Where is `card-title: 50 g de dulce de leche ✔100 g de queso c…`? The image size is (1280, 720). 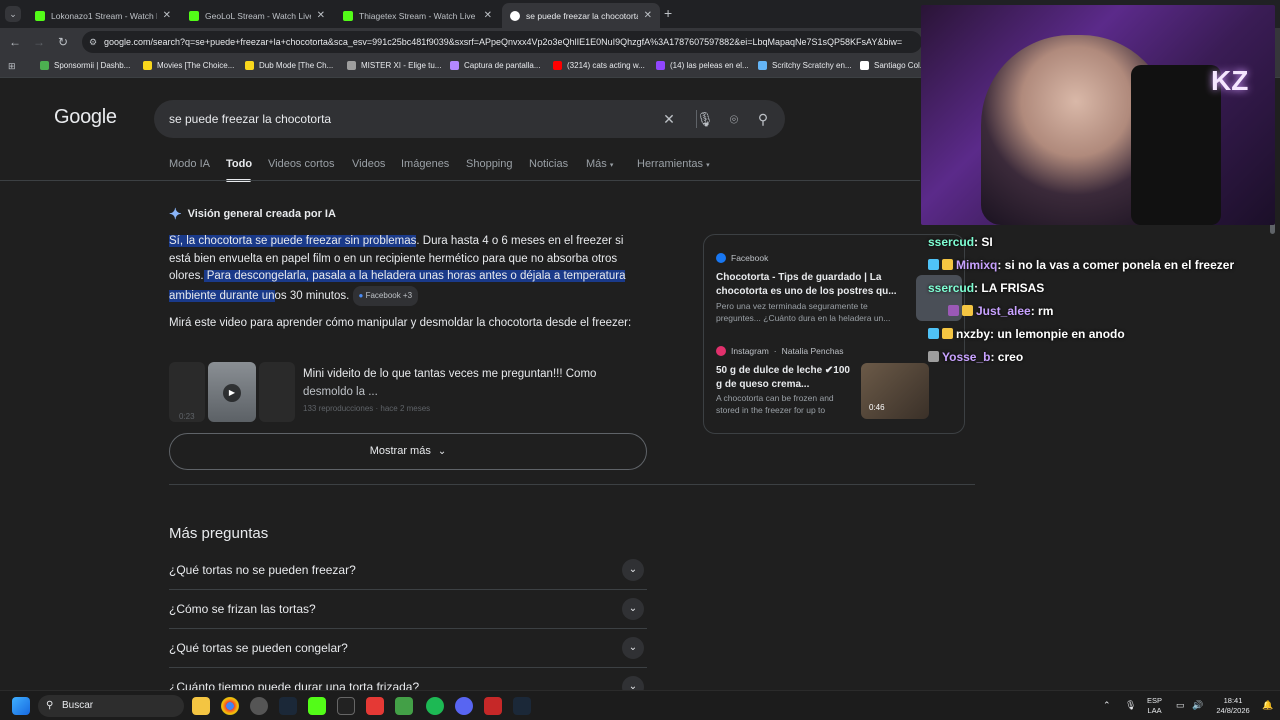 card-title: 50 g de dulce de leche ✔100 g de queso c… is located at coordinates (785, 377).